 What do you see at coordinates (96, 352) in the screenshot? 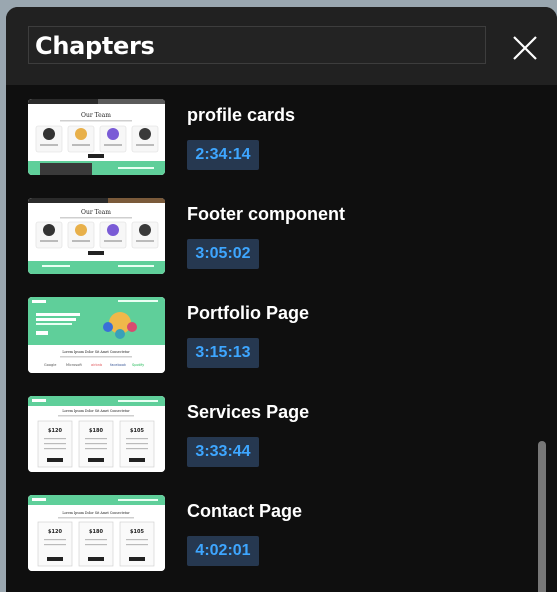
I see `thumb-portfolio-heading: Lorem Ipsum Dolor Sit Amet Consectetur` at bounding box center [96, 352].